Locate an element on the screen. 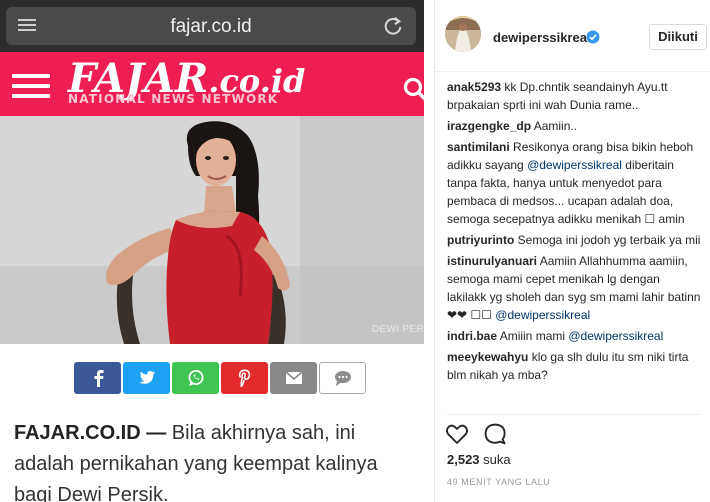 The width and height of the screenshot is (710, 502). reload-icon is located at coordinates (393, 26).